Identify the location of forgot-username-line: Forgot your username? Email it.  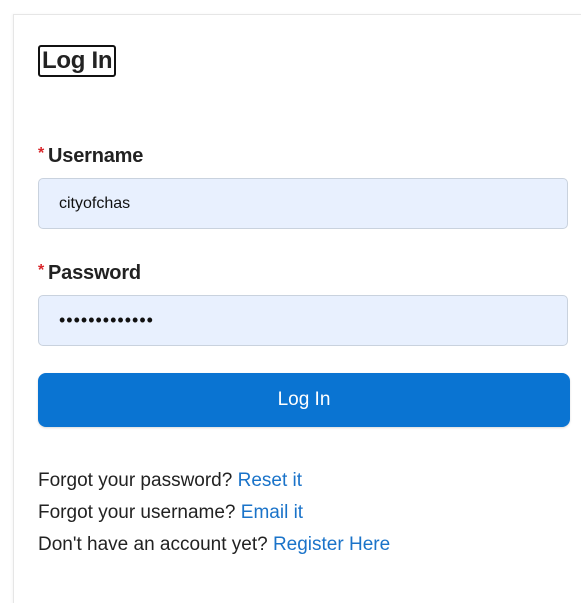
(214, 513).